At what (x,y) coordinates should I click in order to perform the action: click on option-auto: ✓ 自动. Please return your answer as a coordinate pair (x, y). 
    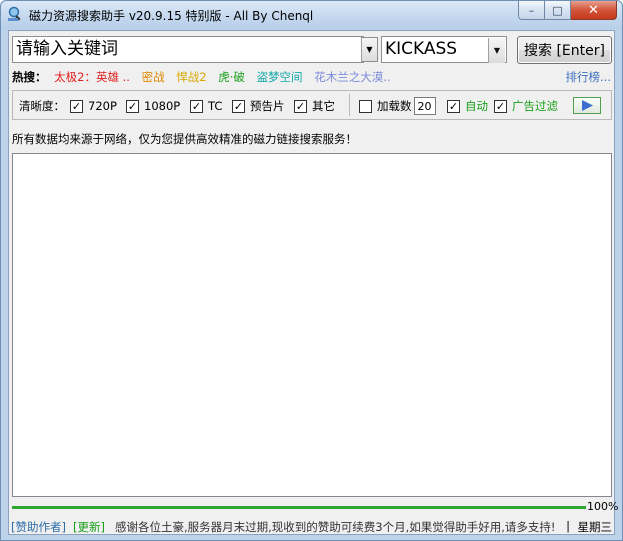
    Looking at the image, I should click on (467, 106).